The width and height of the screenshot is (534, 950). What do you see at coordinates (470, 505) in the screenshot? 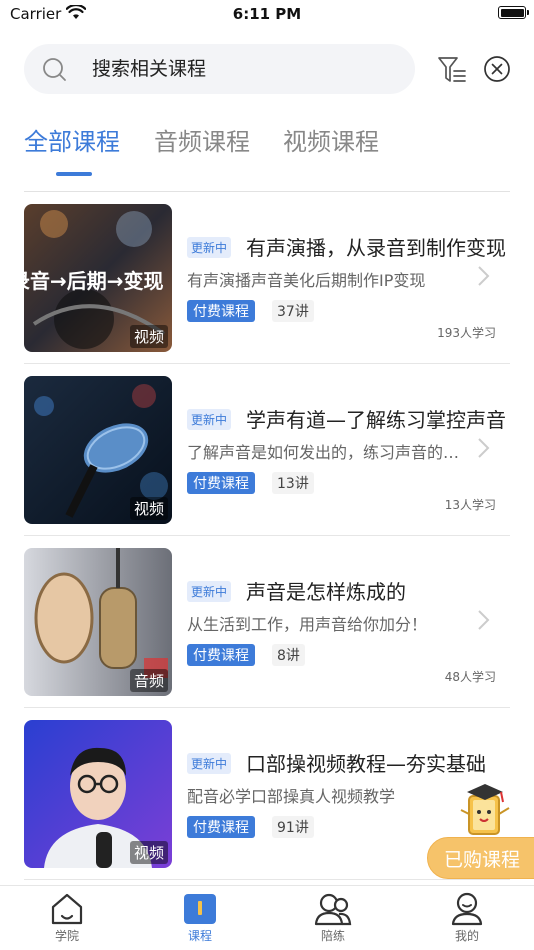
I see `learner-count: 13人学习` at bounding box center [470, 505].